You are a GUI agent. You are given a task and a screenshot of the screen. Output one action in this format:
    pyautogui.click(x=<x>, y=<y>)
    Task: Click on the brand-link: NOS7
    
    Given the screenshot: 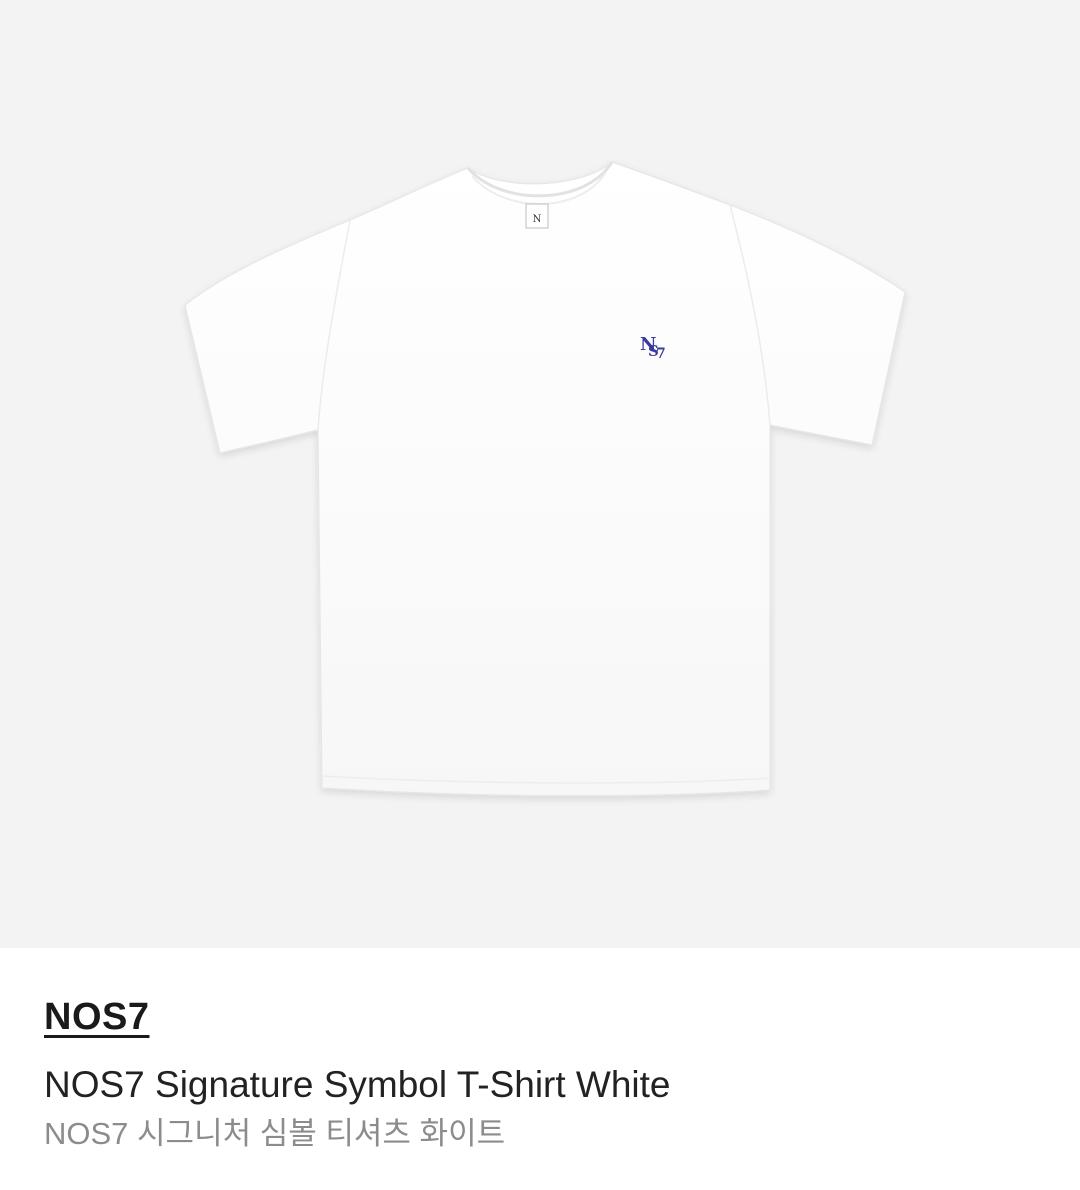 What is the action you would take?
    pyautogui.click(x=96, y=1017)
    